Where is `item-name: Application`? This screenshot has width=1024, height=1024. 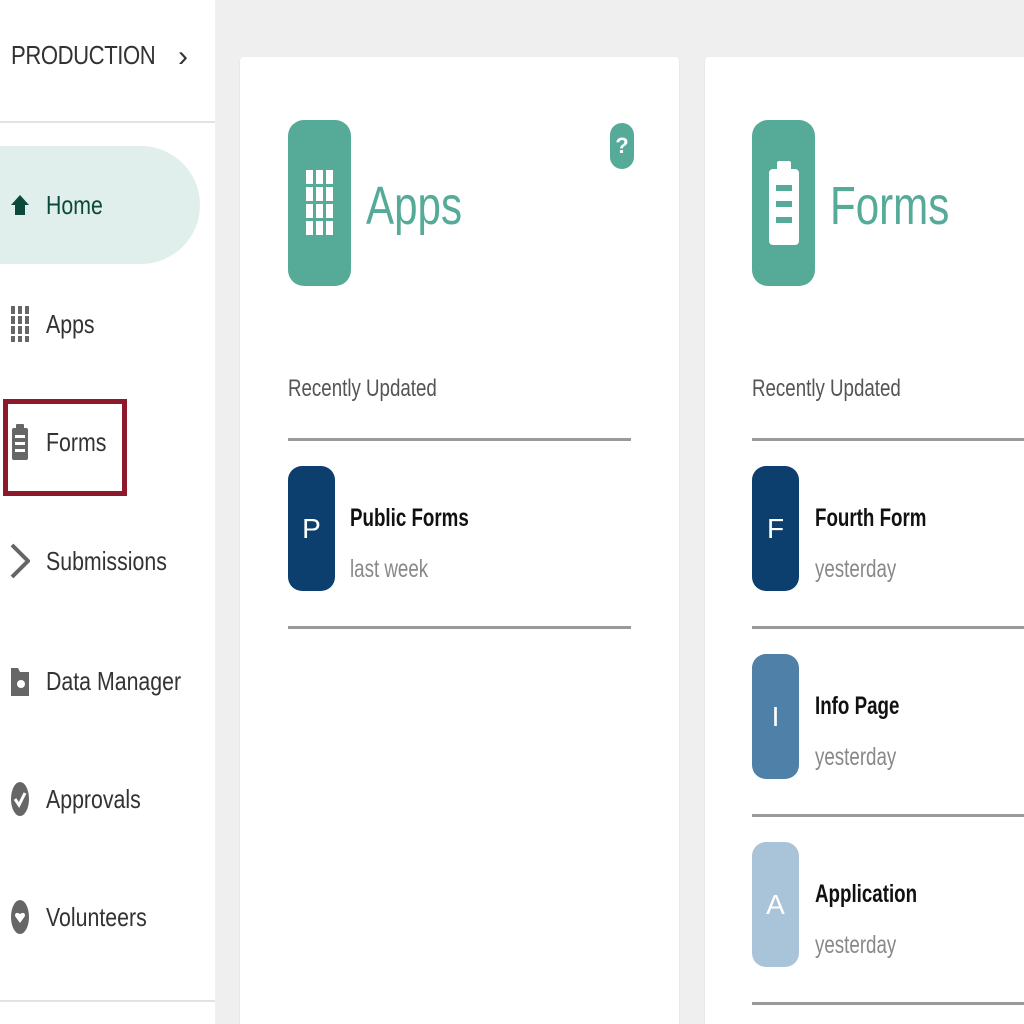
item-name: Application is located at coordinates (866, 894).